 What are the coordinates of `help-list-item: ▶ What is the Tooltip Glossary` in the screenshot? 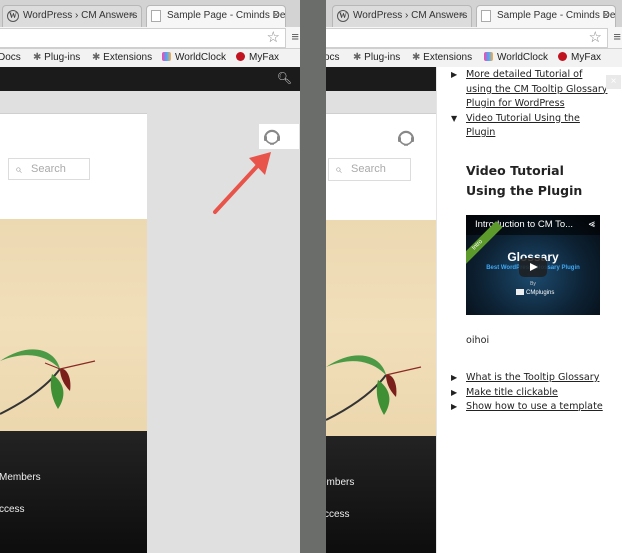 It's located at (536, 378).